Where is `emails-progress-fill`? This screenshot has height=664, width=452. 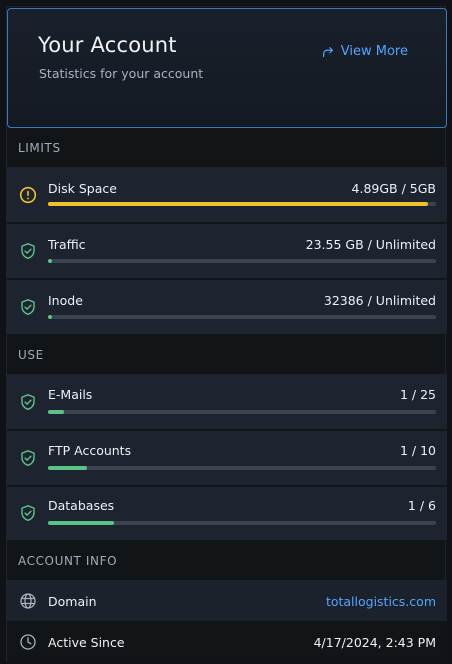 emails-progress-fill is located at coordinates (56, 412).